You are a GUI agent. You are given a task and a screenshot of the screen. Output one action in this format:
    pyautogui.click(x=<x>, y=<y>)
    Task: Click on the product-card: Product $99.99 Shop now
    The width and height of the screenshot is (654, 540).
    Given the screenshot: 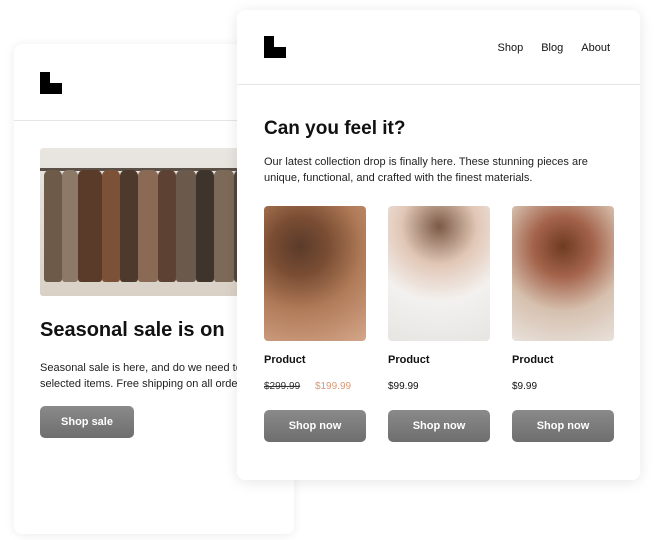 What is the action you would take?
    pyautogui.click(x=439, y=324)
    